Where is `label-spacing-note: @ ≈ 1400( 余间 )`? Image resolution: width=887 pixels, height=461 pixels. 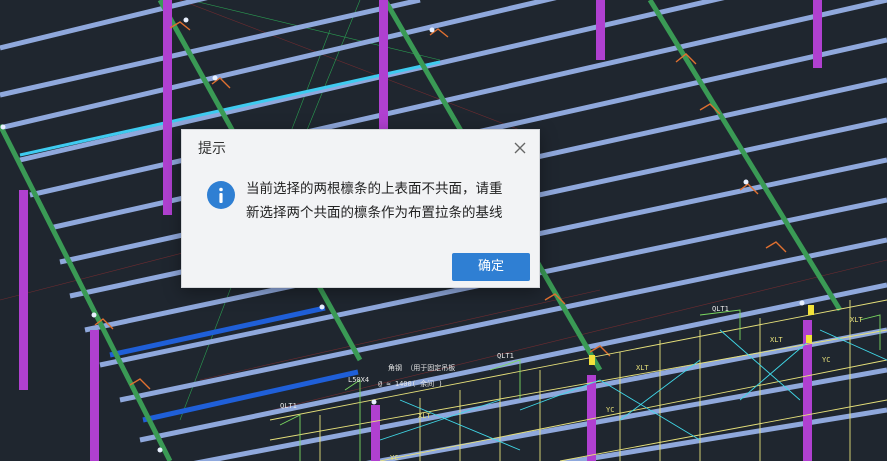 label-spacing-note: @ ≈ 1400( 余间 ) is located at coordinates (410, 383).